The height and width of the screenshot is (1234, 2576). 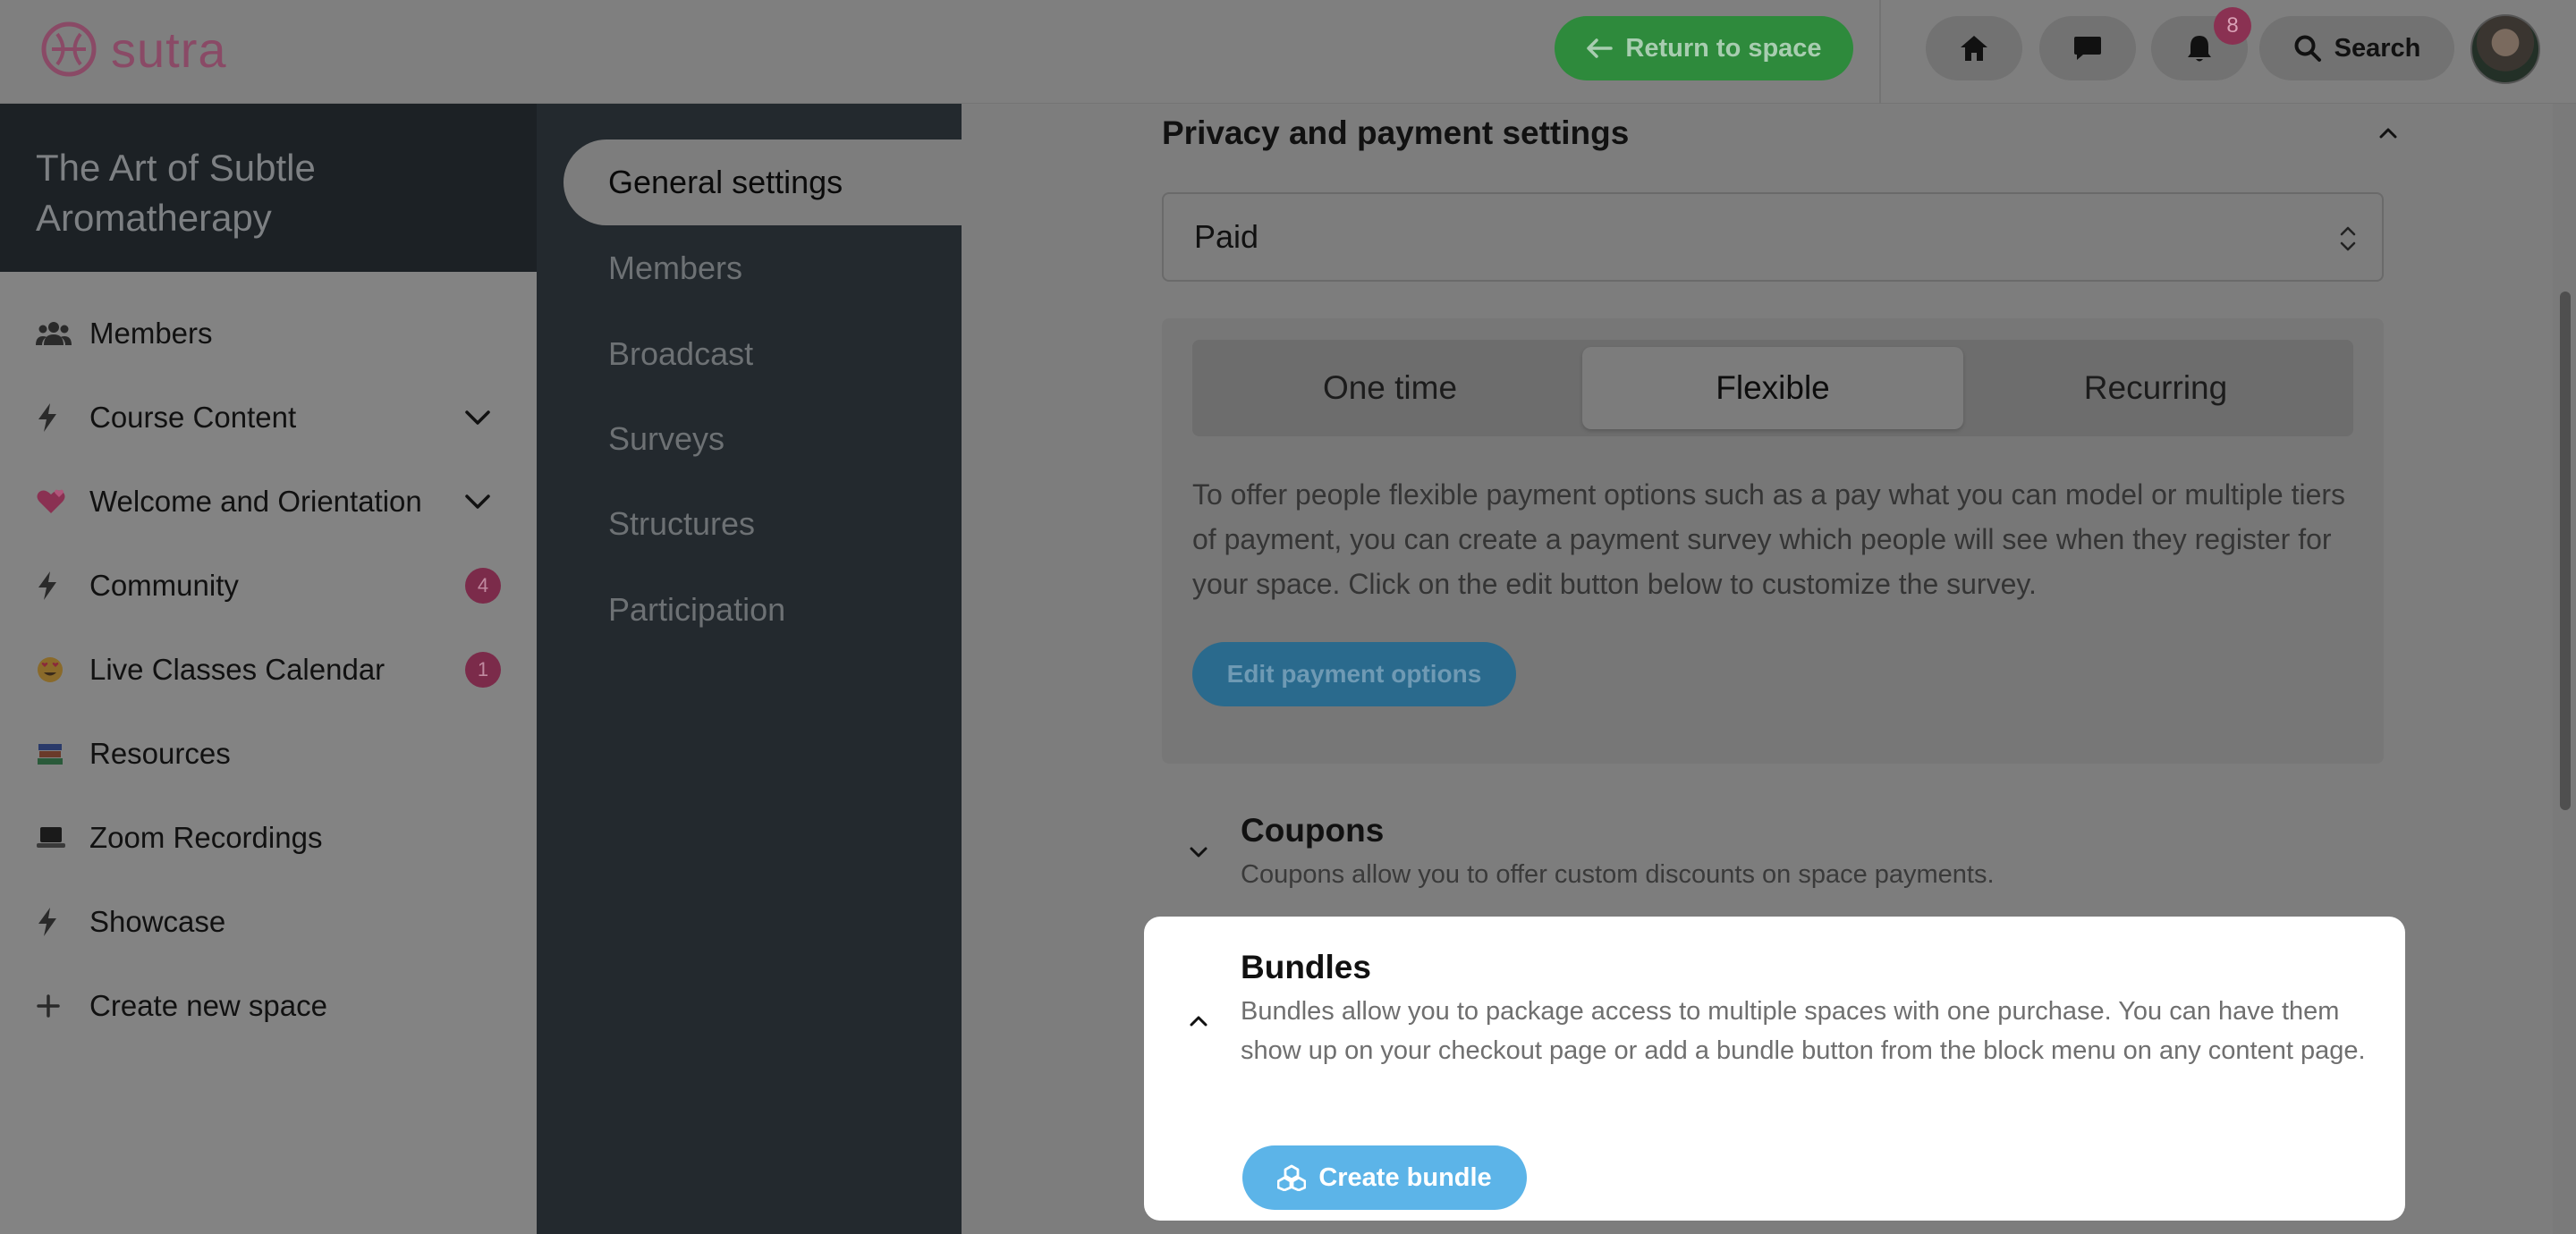 I want to click on sidebar-item-label: Live Classes Calendar, so click(x=237, y=670).